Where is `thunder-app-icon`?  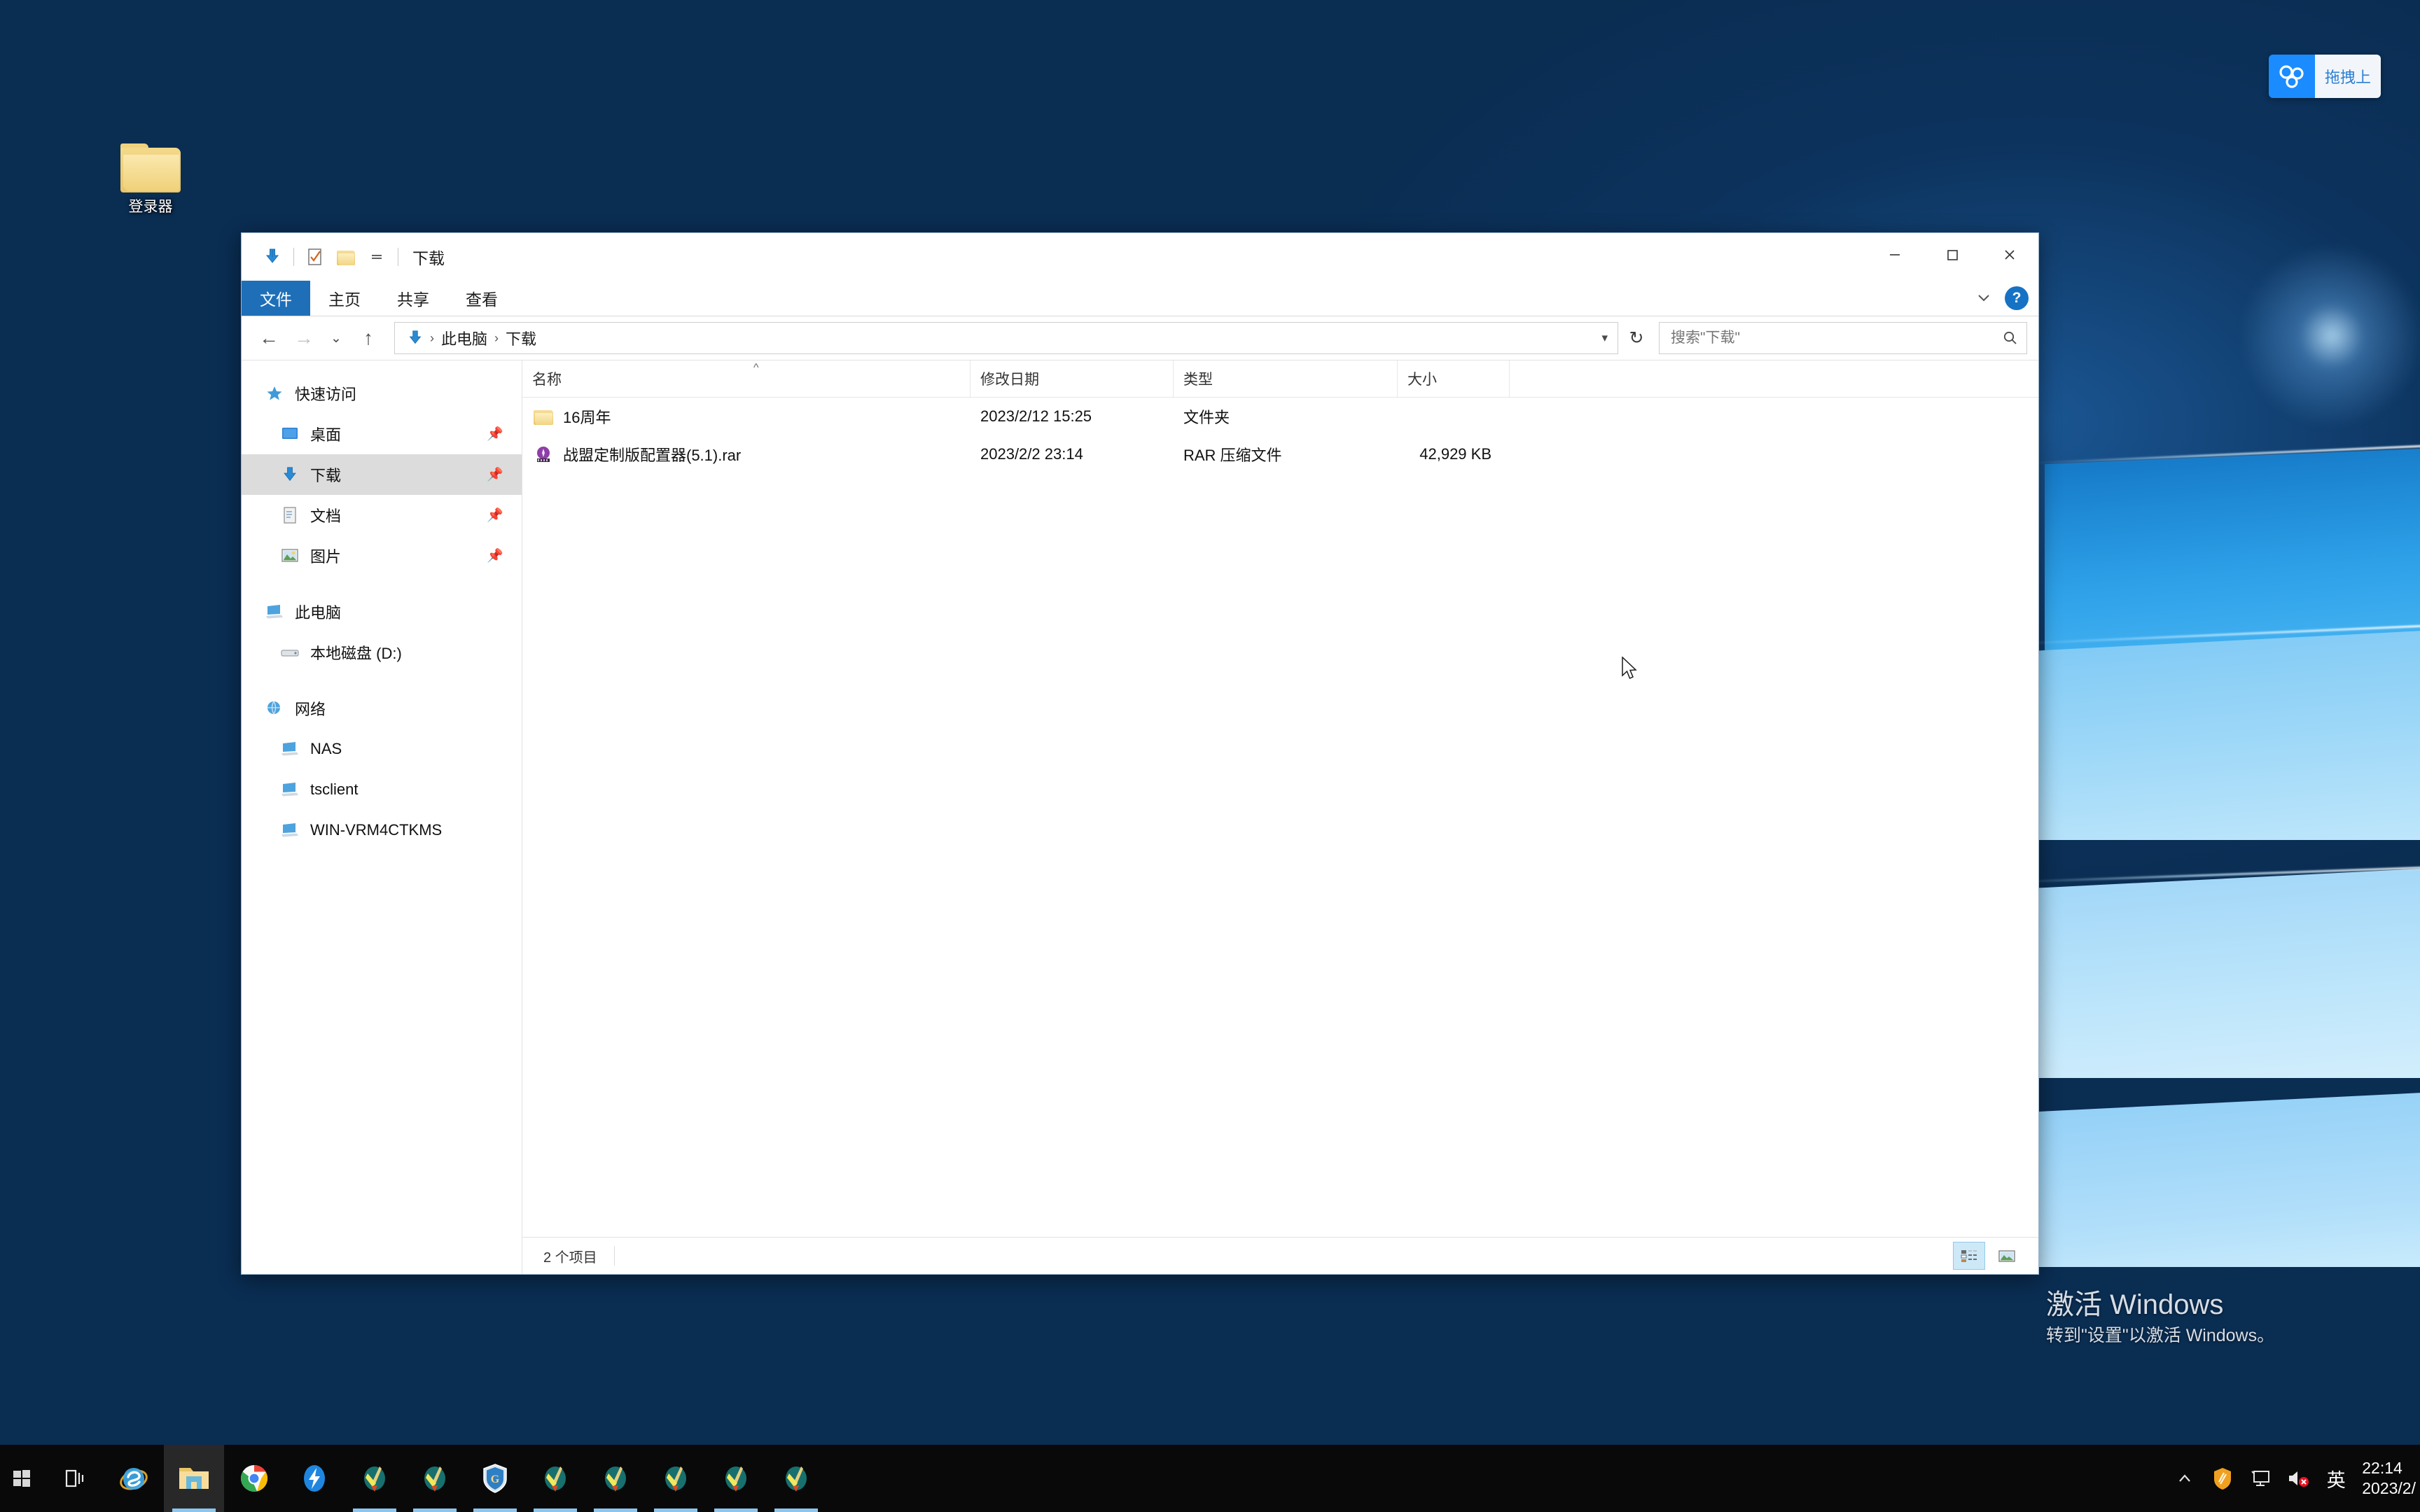 thunder-app-icon is located at coordinates (314, 1478).